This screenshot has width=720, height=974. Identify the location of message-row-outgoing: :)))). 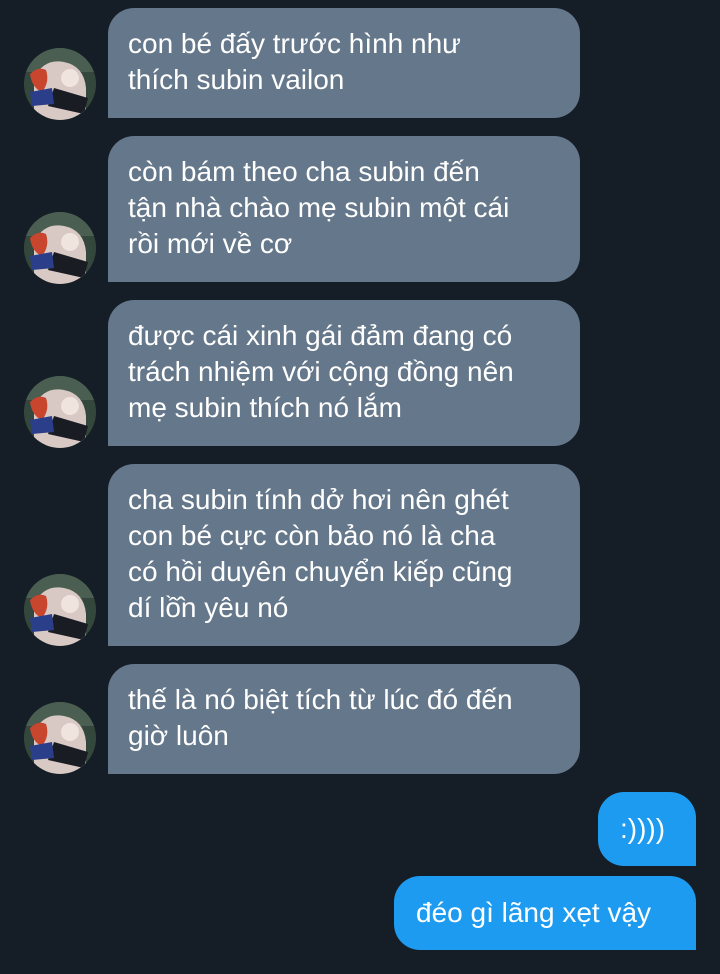
(360, 830).